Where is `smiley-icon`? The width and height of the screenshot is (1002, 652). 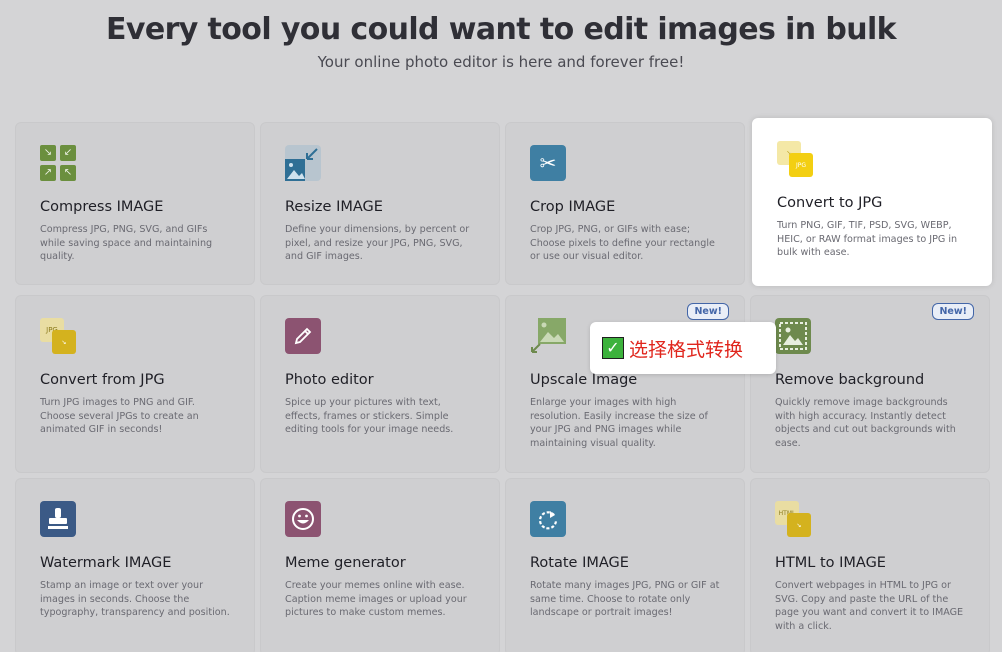 smiley-icon is located at coordinates (303, 519).